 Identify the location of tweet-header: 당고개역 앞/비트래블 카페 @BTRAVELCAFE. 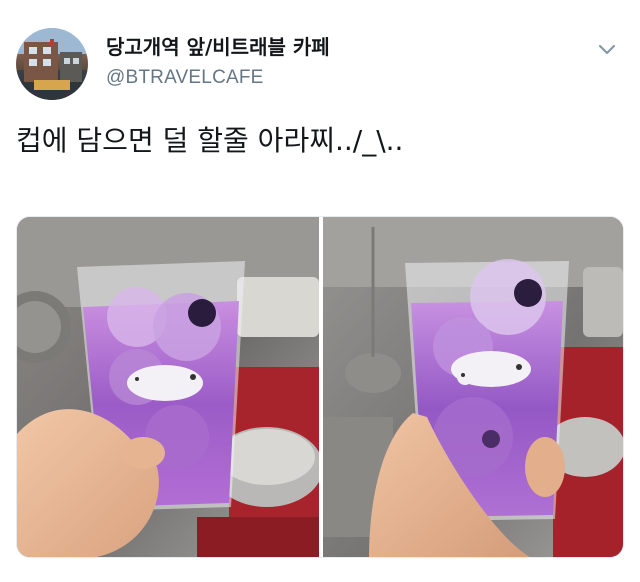
(320, 64).